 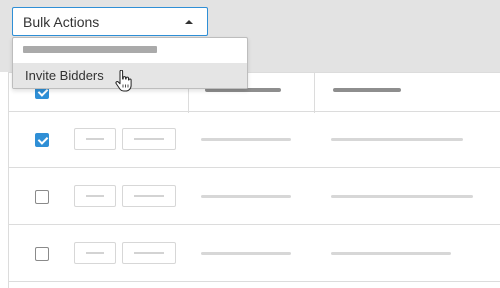 I want to click on placeholder-bar, so click(x=90, y=49).